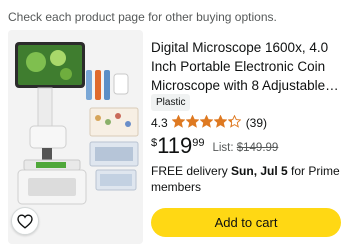 This screenshot has width=349, height=249. Describe the element at coordinates (257, 148) in the screenshot. I see `list-price-value: $149.99` at that location.